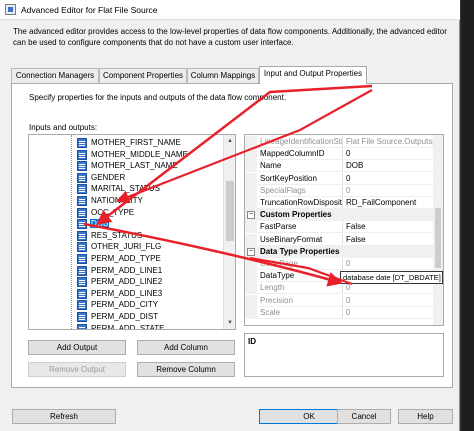  Describe the element at coordinates (126, 224) in the screenshot. I see `tree-column-item: DOB` at that location.